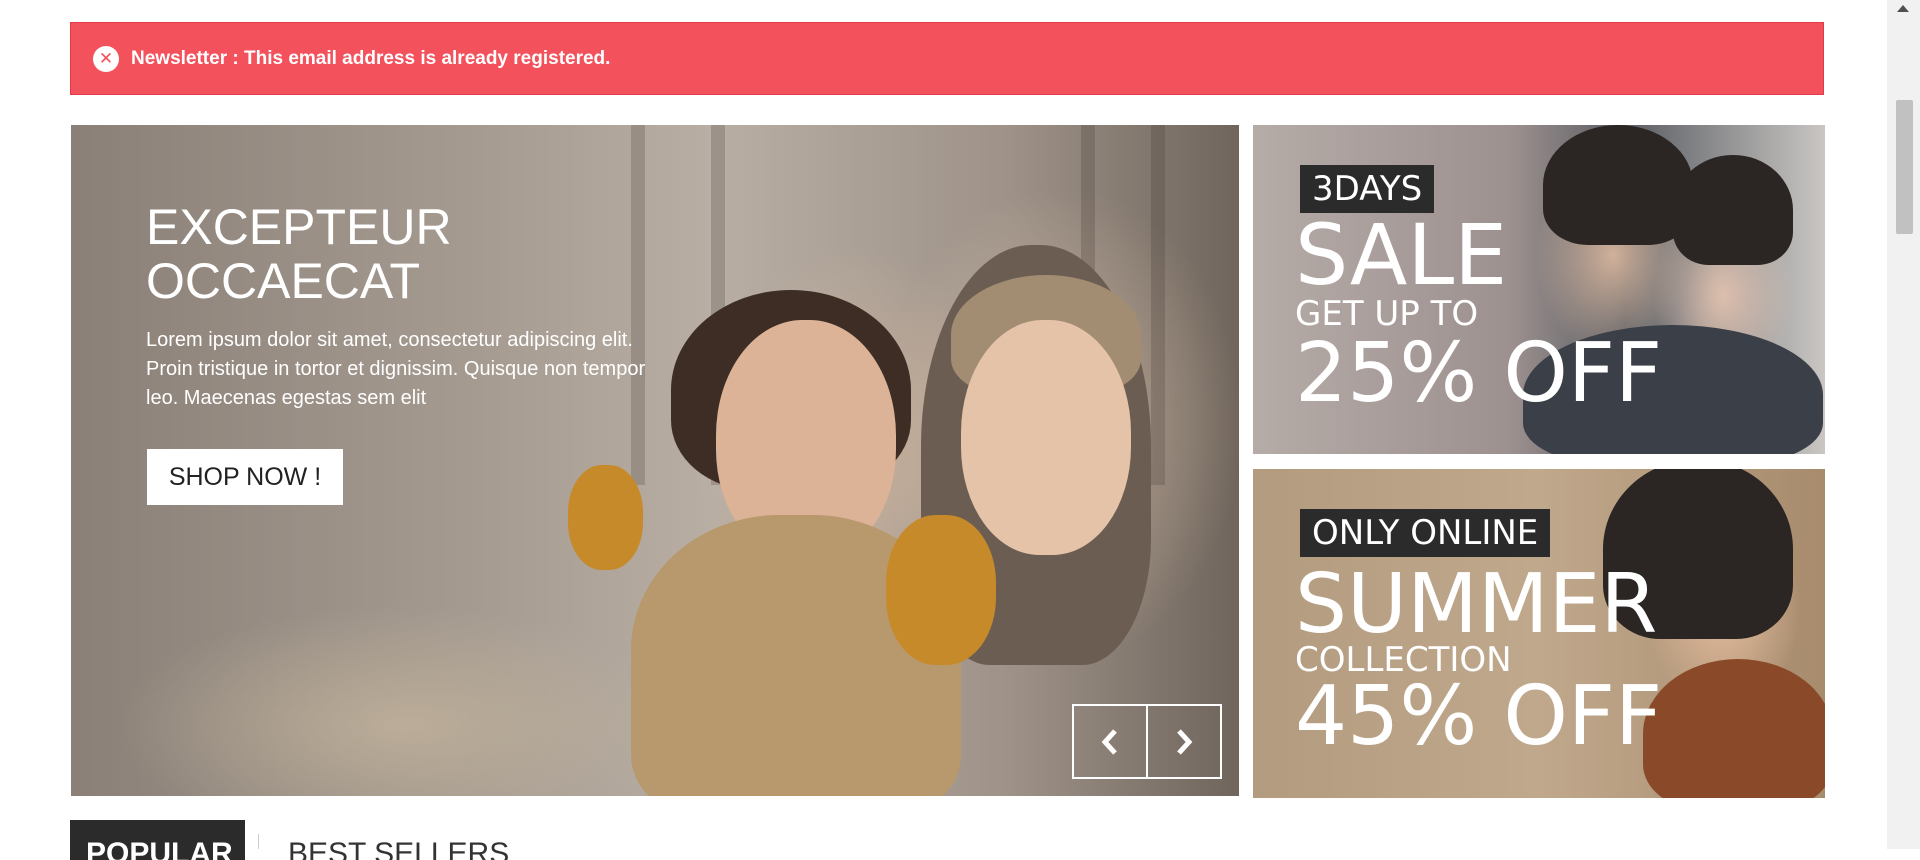 The image size is (1920, 860). Describe the element at coordinates (1903, 8) in the screenshot. I see `scroll-up-arrow-icon` at that location.